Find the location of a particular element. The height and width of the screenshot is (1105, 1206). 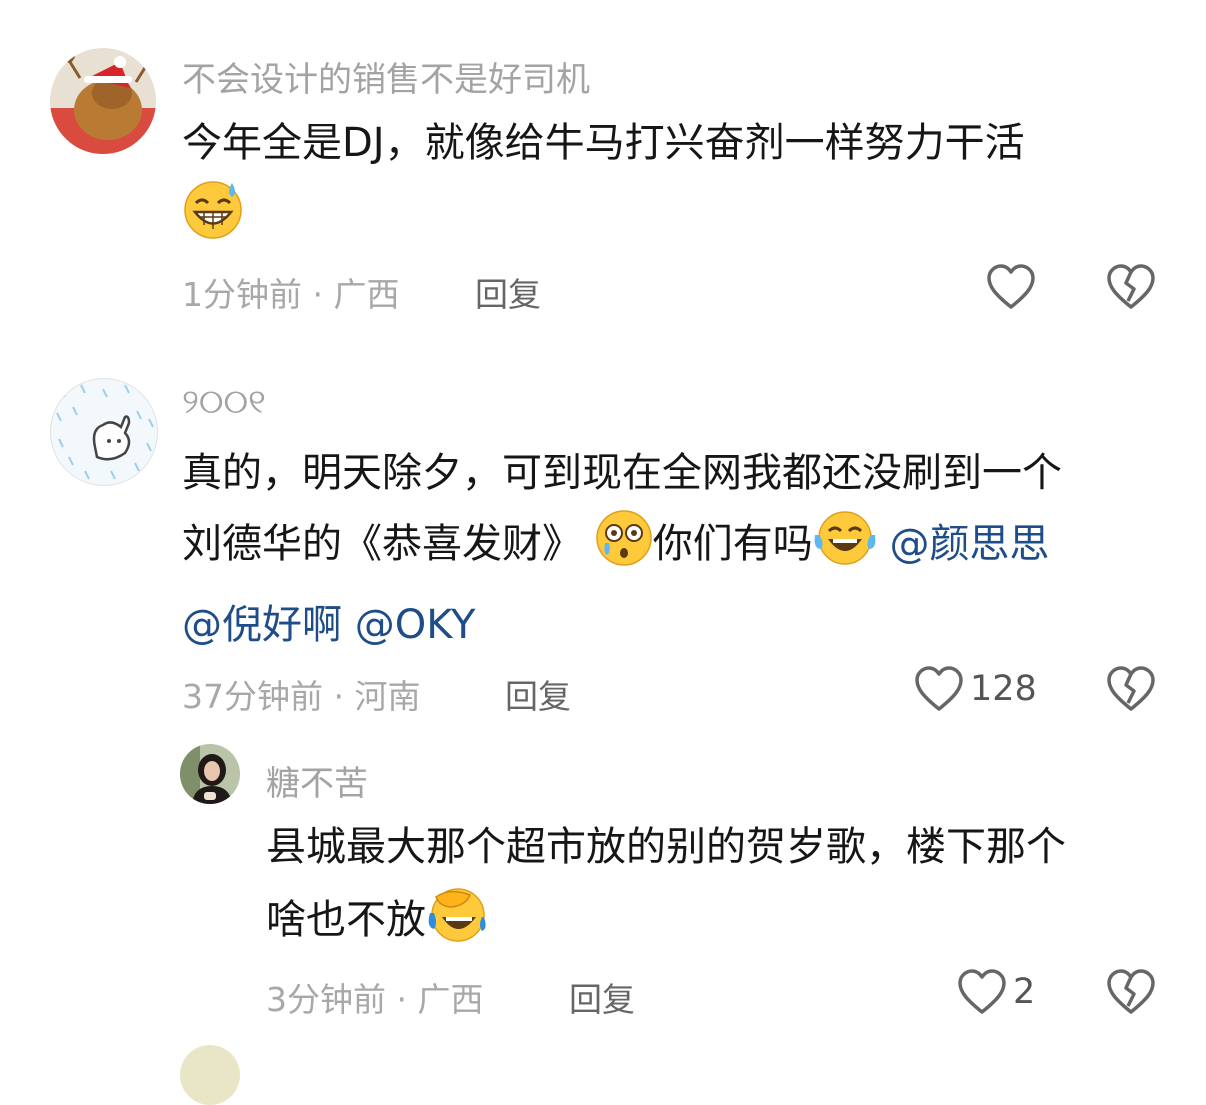

timestamp: 3分钟前 is located at coordinates (326, 999).